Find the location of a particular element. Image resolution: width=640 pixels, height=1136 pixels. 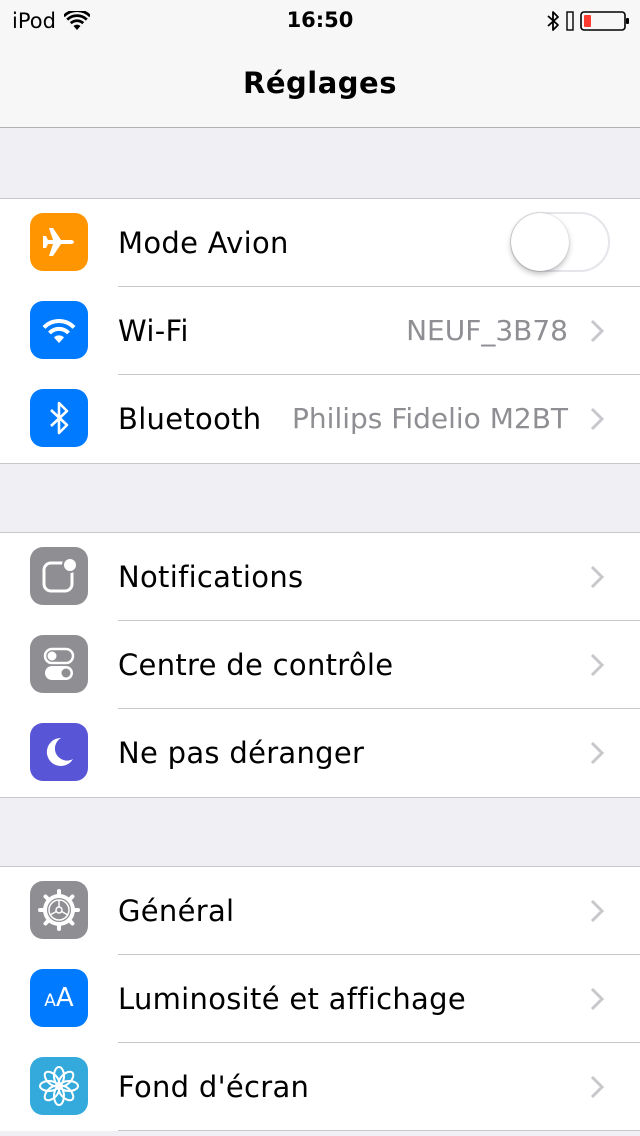

general-label: Général is located at coordinates (176, 911).